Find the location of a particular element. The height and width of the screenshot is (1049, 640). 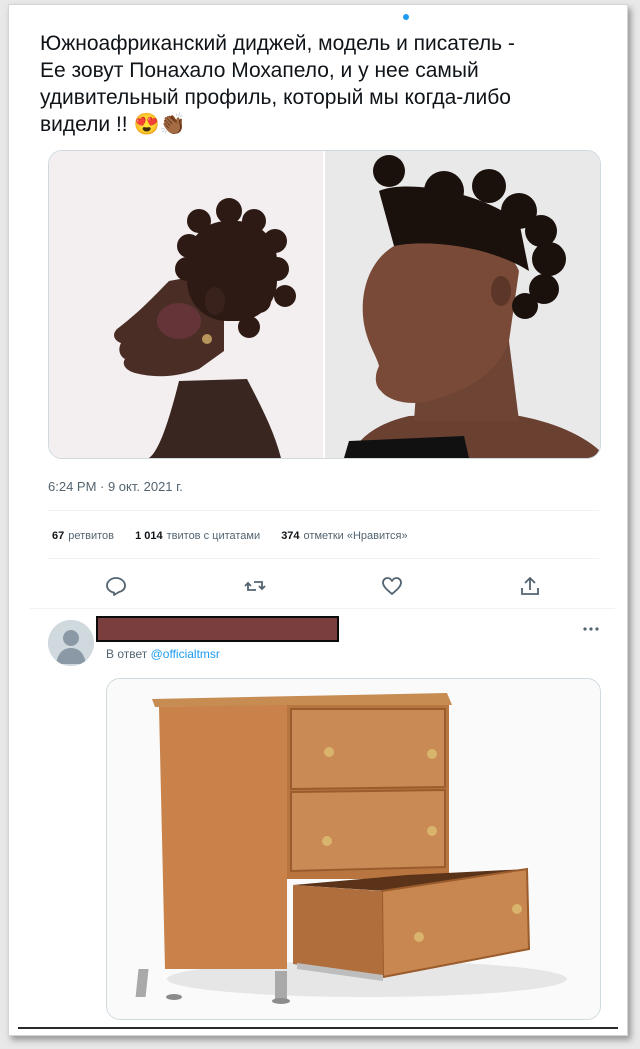

likes-stat: 374 отметки «Нравится» is located at coordinates (344, 536).